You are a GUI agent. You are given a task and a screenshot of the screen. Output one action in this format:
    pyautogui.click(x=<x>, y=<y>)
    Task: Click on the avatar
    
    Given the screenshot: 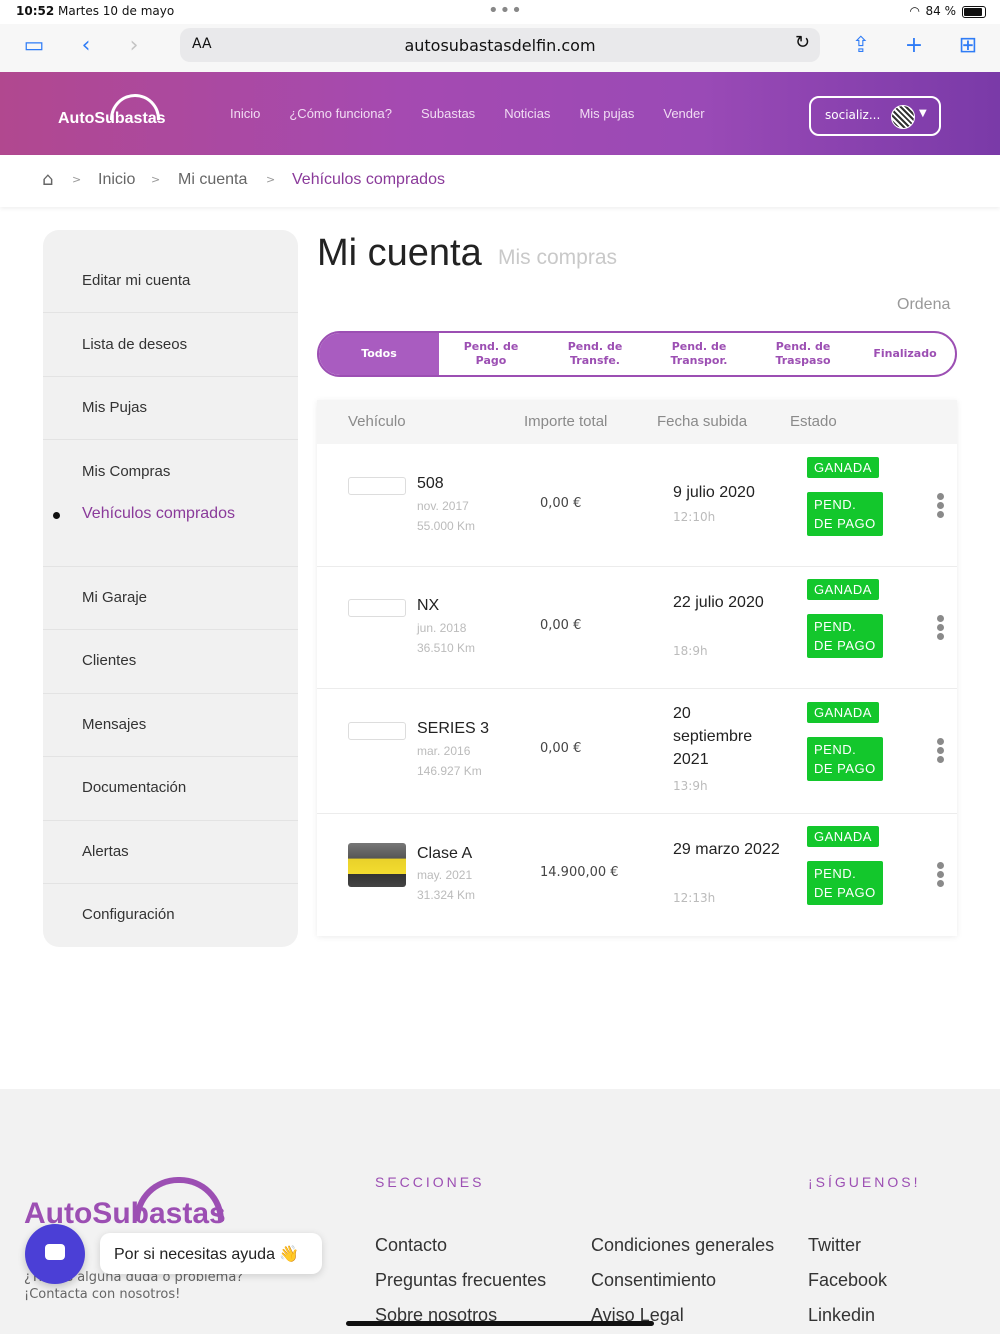 What is the action you would take?
    pyautogui.click(x=903, y=117)
    